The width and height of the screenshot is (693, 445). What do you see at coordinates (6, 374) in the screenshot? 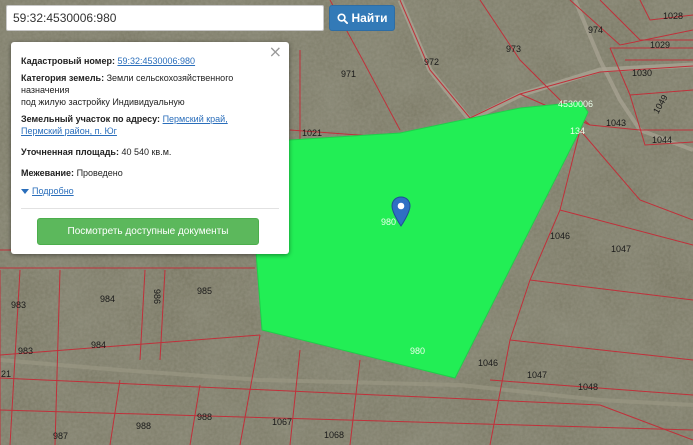
I see `parcel-label: 21` at bounding box center [6, 374].